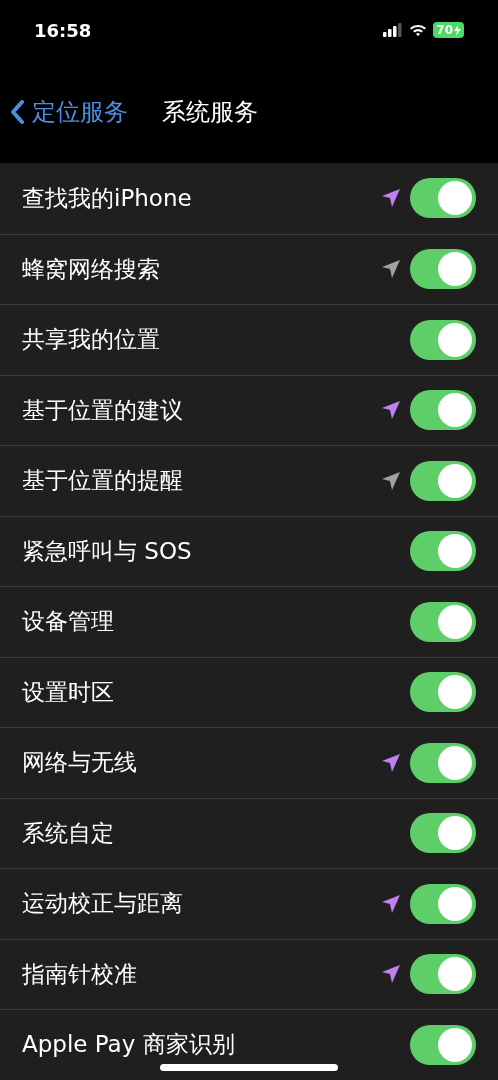 The height and width of the screenshot is (1080, 498). I want to click on signal-icon, so click(393, 30).